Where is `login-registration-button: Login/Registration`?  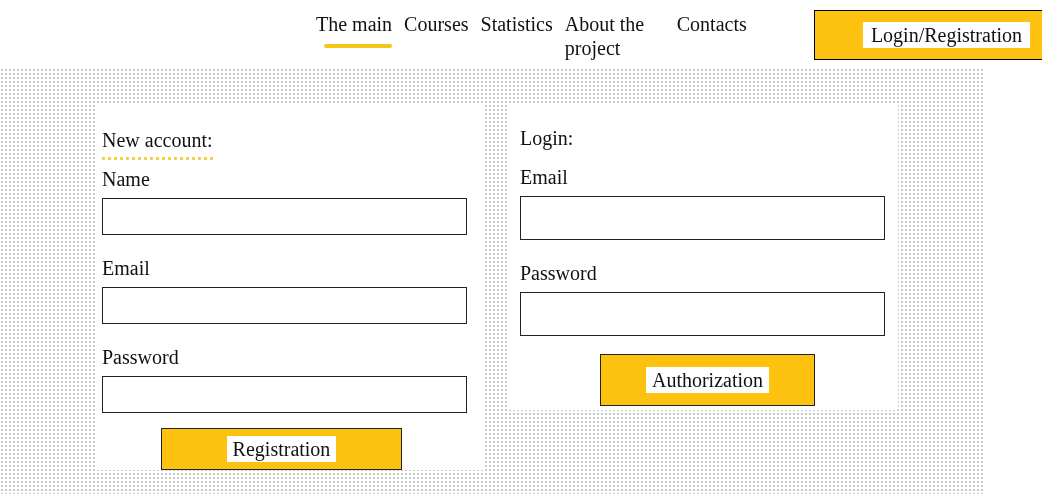
login-registration-button: Login/Registration is located at coordinates (928, 35).